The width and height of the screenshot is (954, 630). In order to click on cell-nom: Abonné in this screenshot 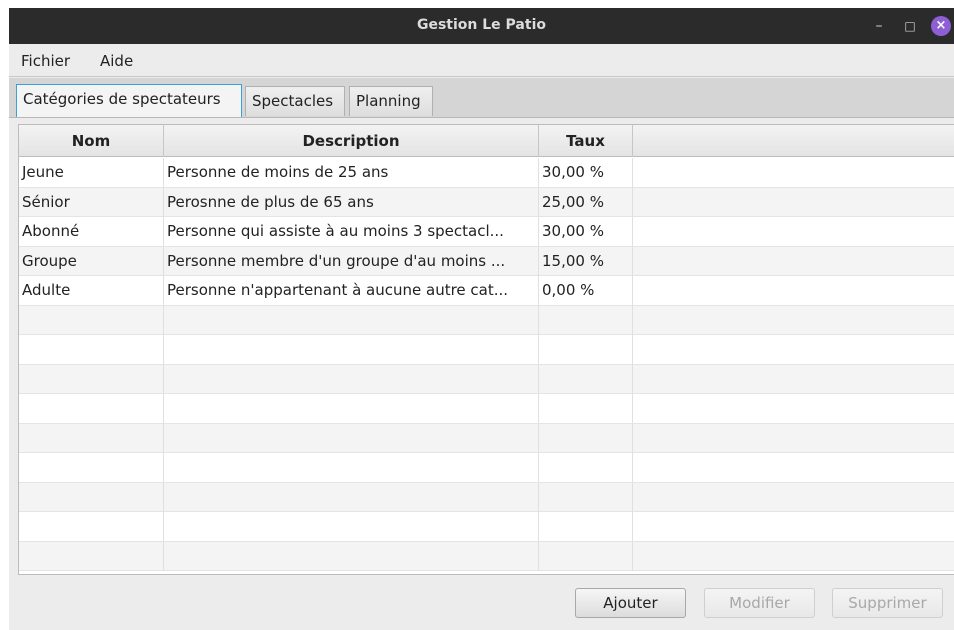, I will do `click(91, 231)`.